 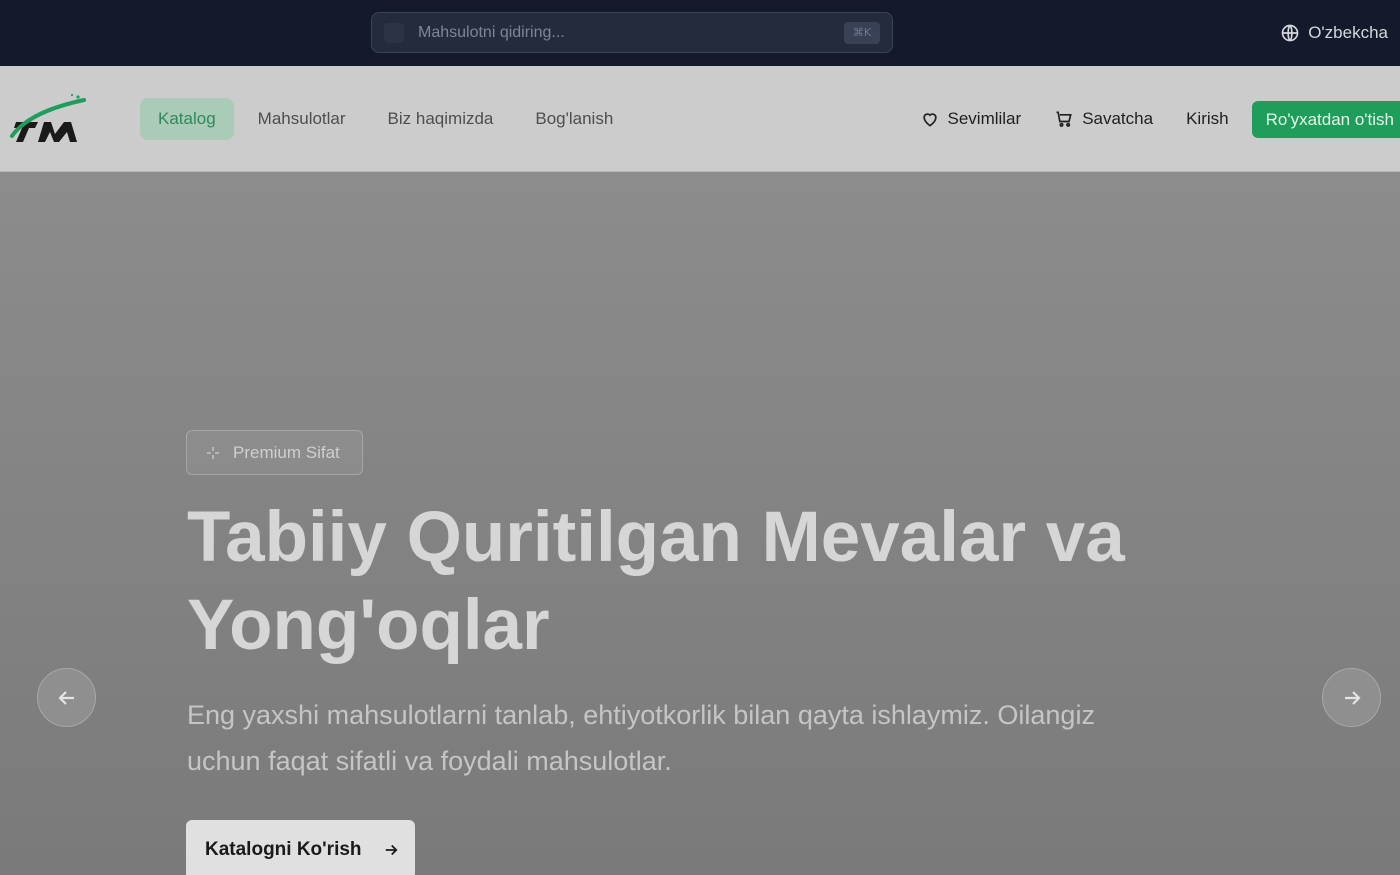 What do you see at coordinates (656, 581) in the screenshot?
I see `hero-title: Tabiiy Quritilgan Mevalar va Yong'oqlar` at bounding box center [656, 581].